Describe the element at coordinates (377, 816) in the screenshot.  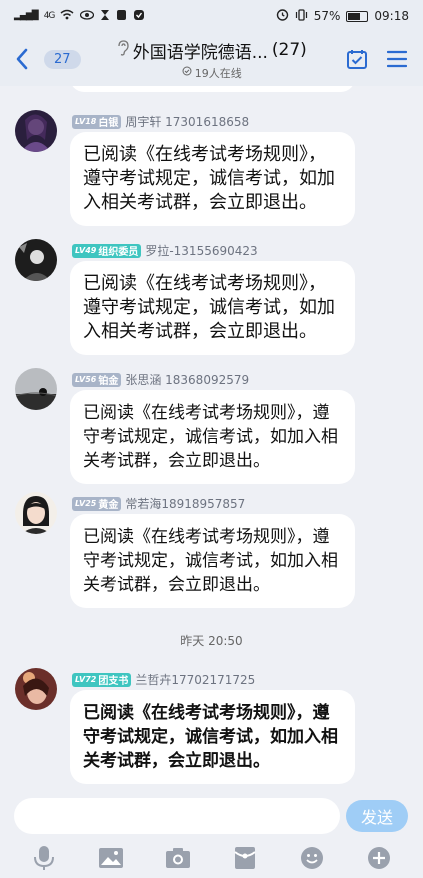
I see `send-button: 发送` at that location.